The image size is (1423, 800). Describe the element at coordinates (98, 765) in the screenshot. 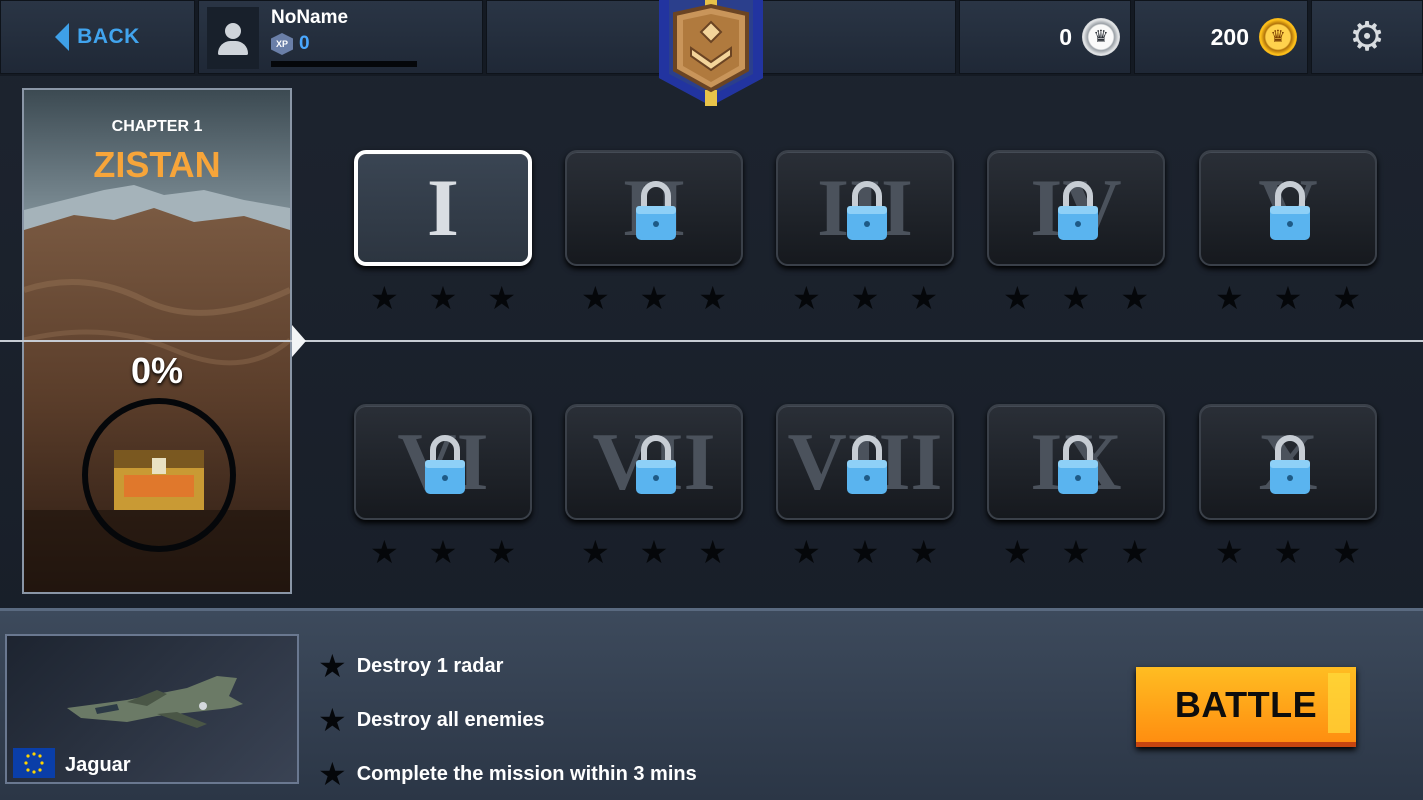

I see `aircraft-name: Jaguar` at that location.